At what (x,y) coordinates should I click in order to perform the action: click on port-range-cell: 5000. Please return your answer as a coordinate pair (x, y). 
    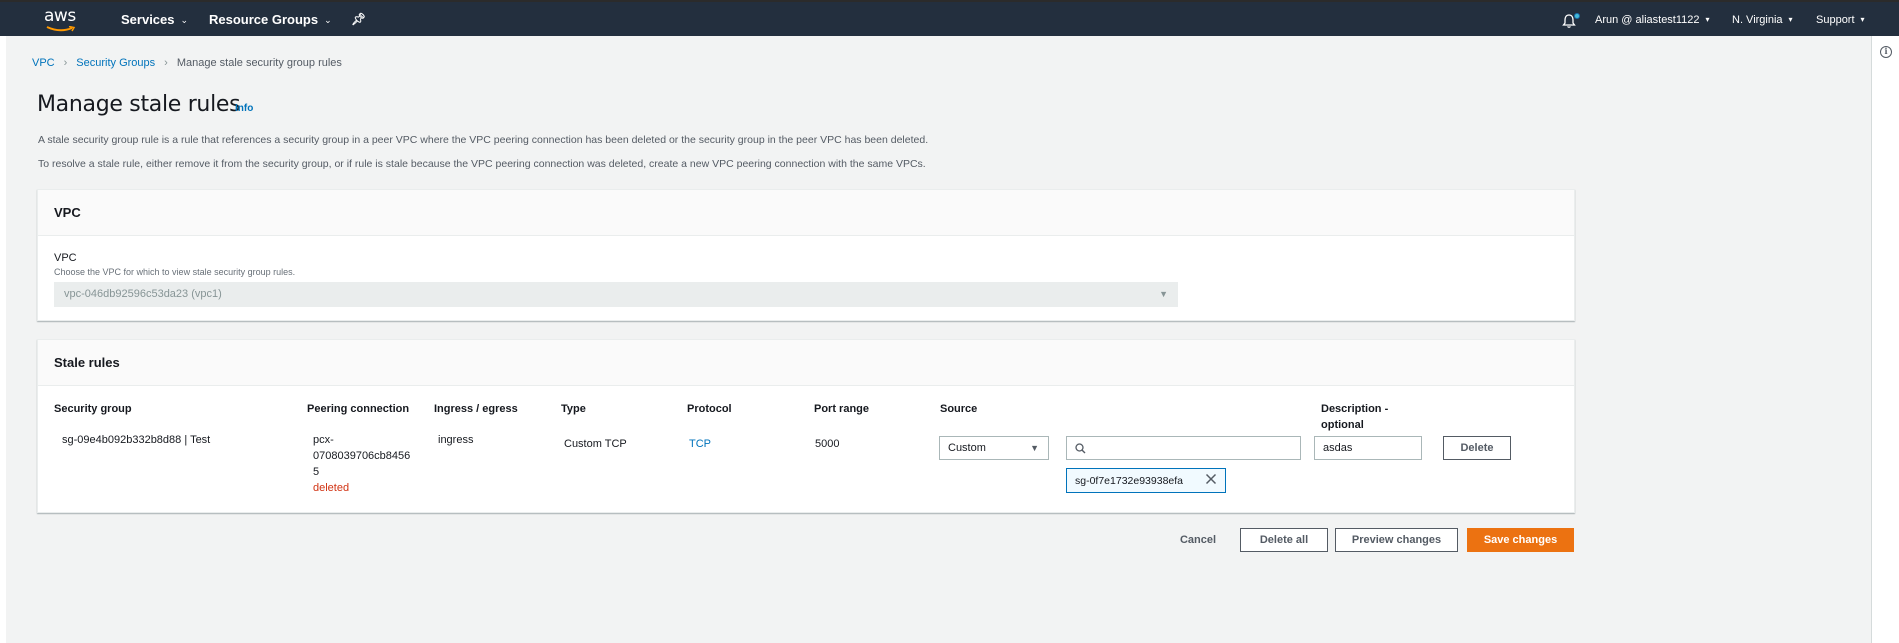
    Looking at the image, I should click on (827, 444).